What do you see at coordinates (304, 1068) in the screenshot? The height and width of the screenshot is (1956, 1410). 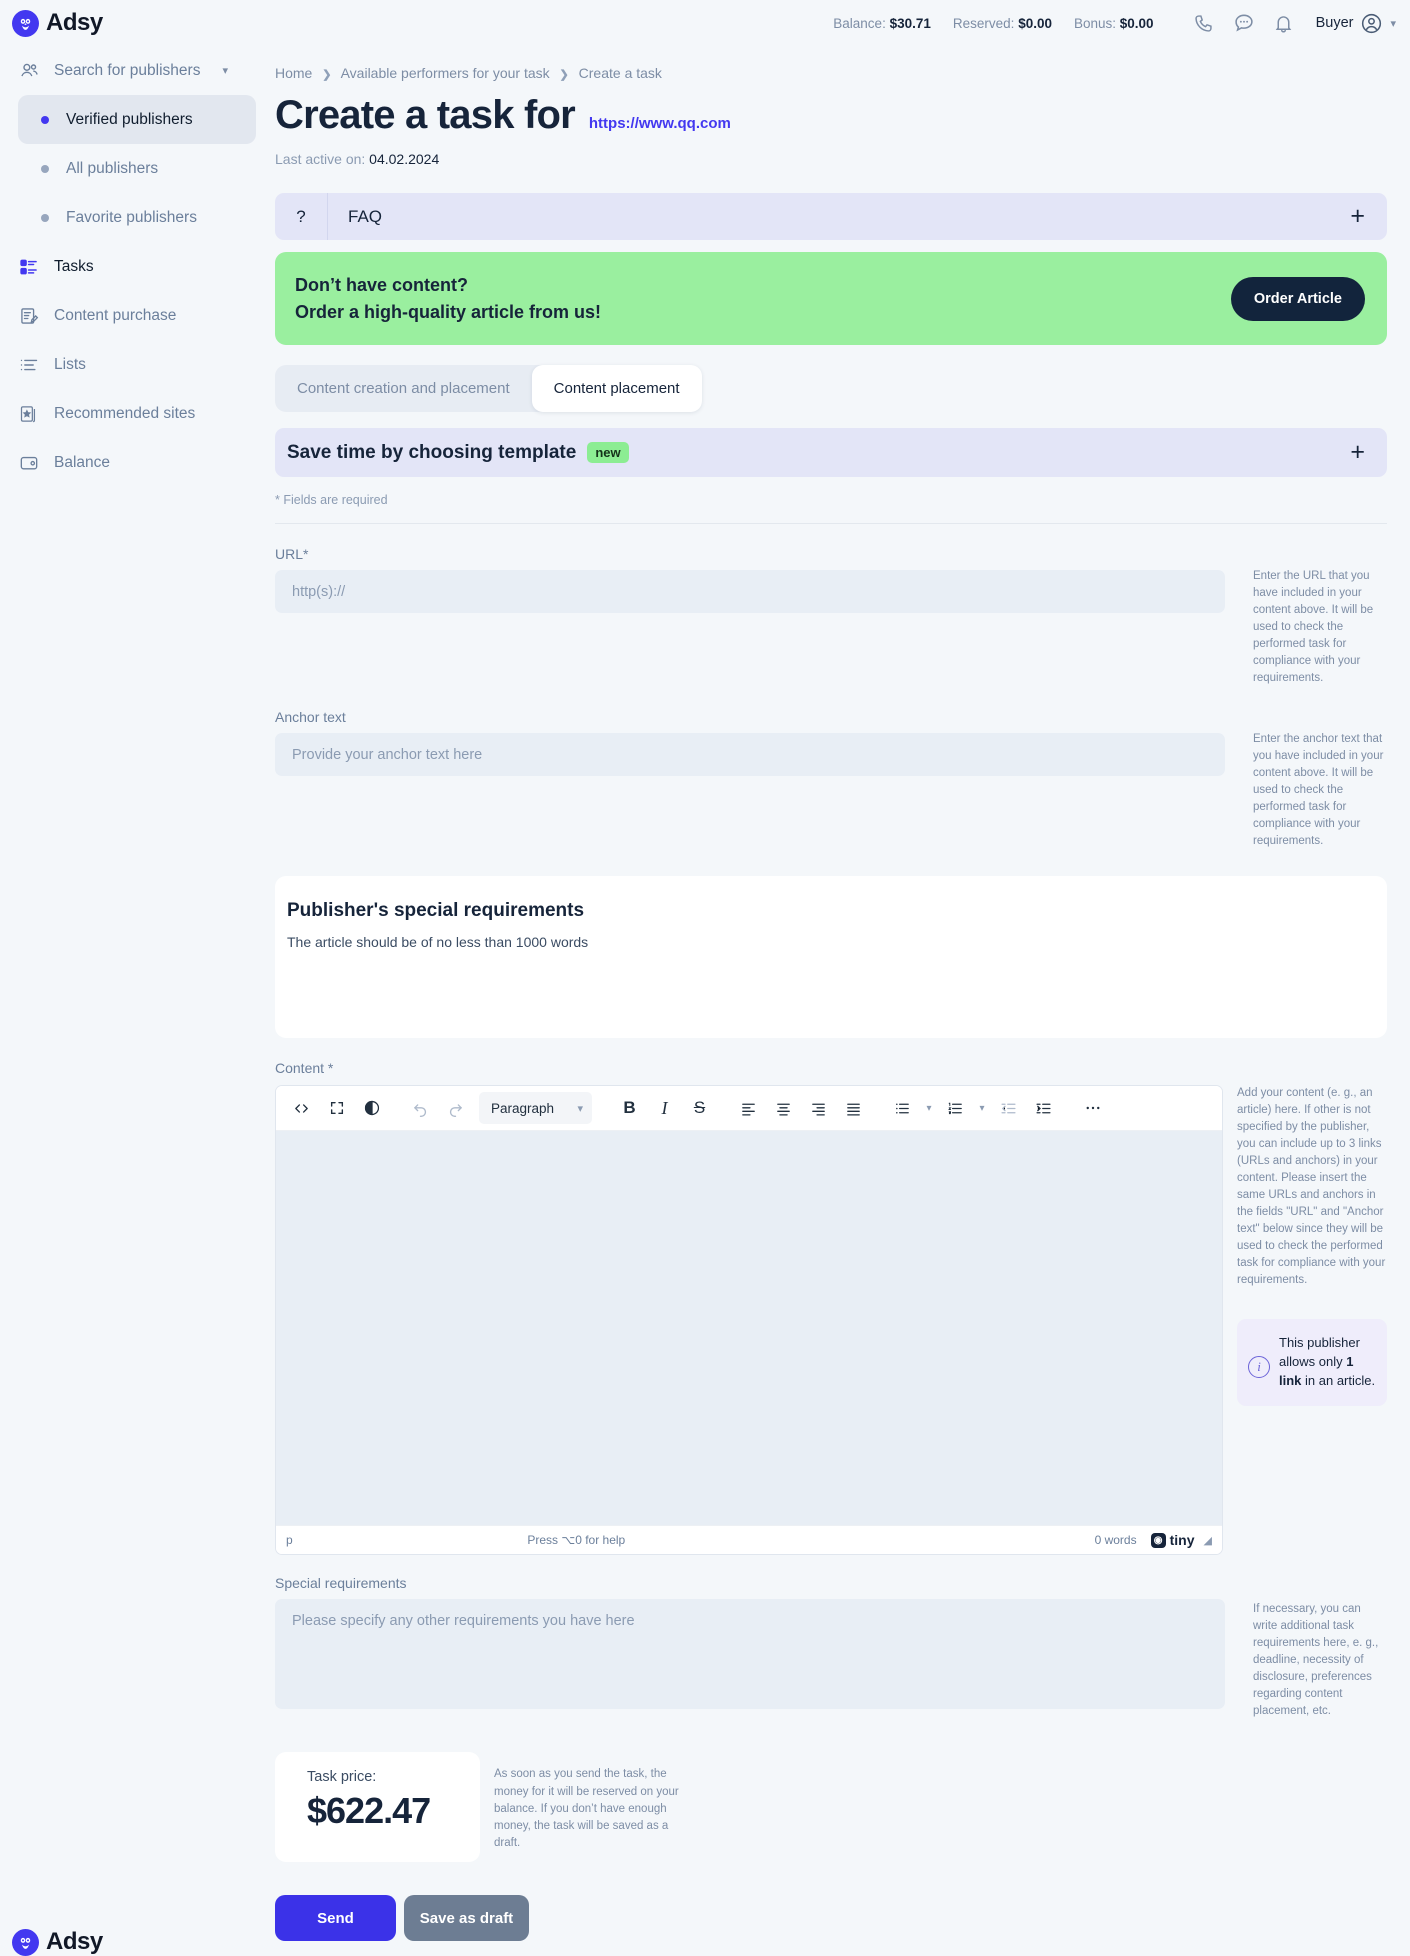 I see `content-label: Content *` at bounding box center [304, 1068].